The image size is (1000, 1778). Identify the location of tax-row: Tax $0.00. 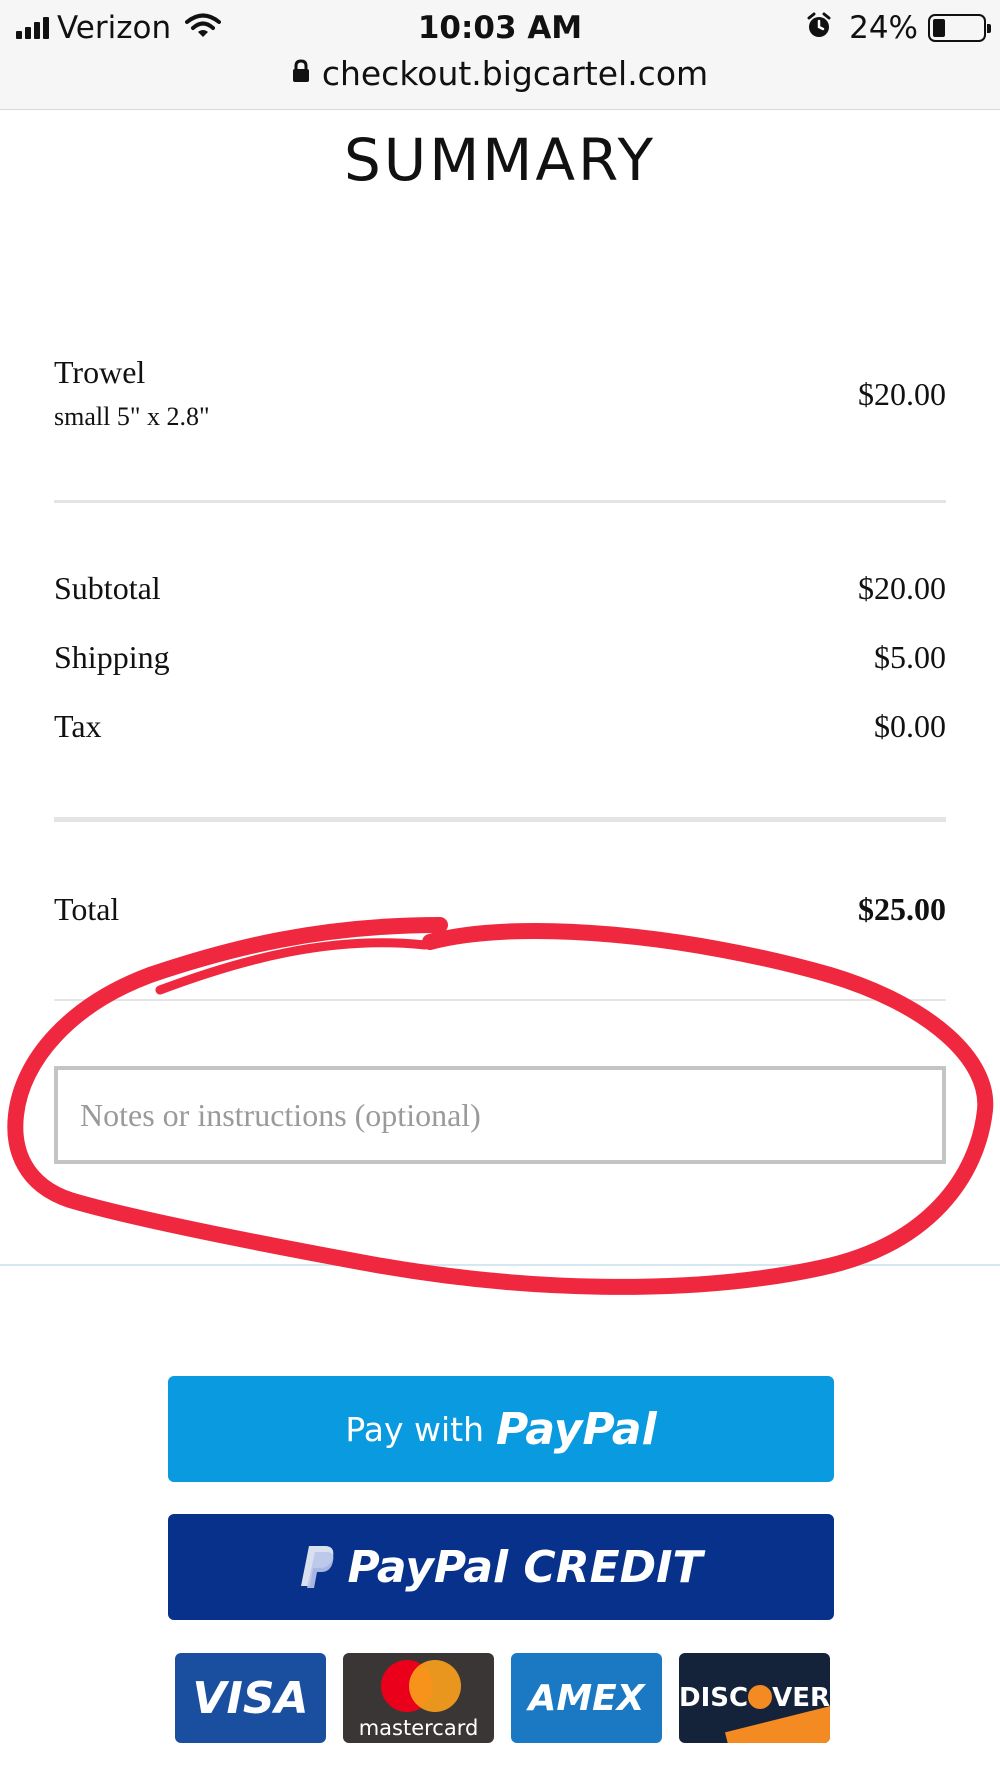
(500, 726).